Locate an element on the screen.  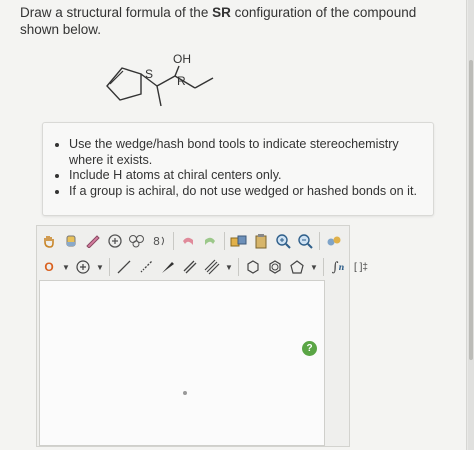
toolbar-row-1: 8 is located at coordinates (191, 241).